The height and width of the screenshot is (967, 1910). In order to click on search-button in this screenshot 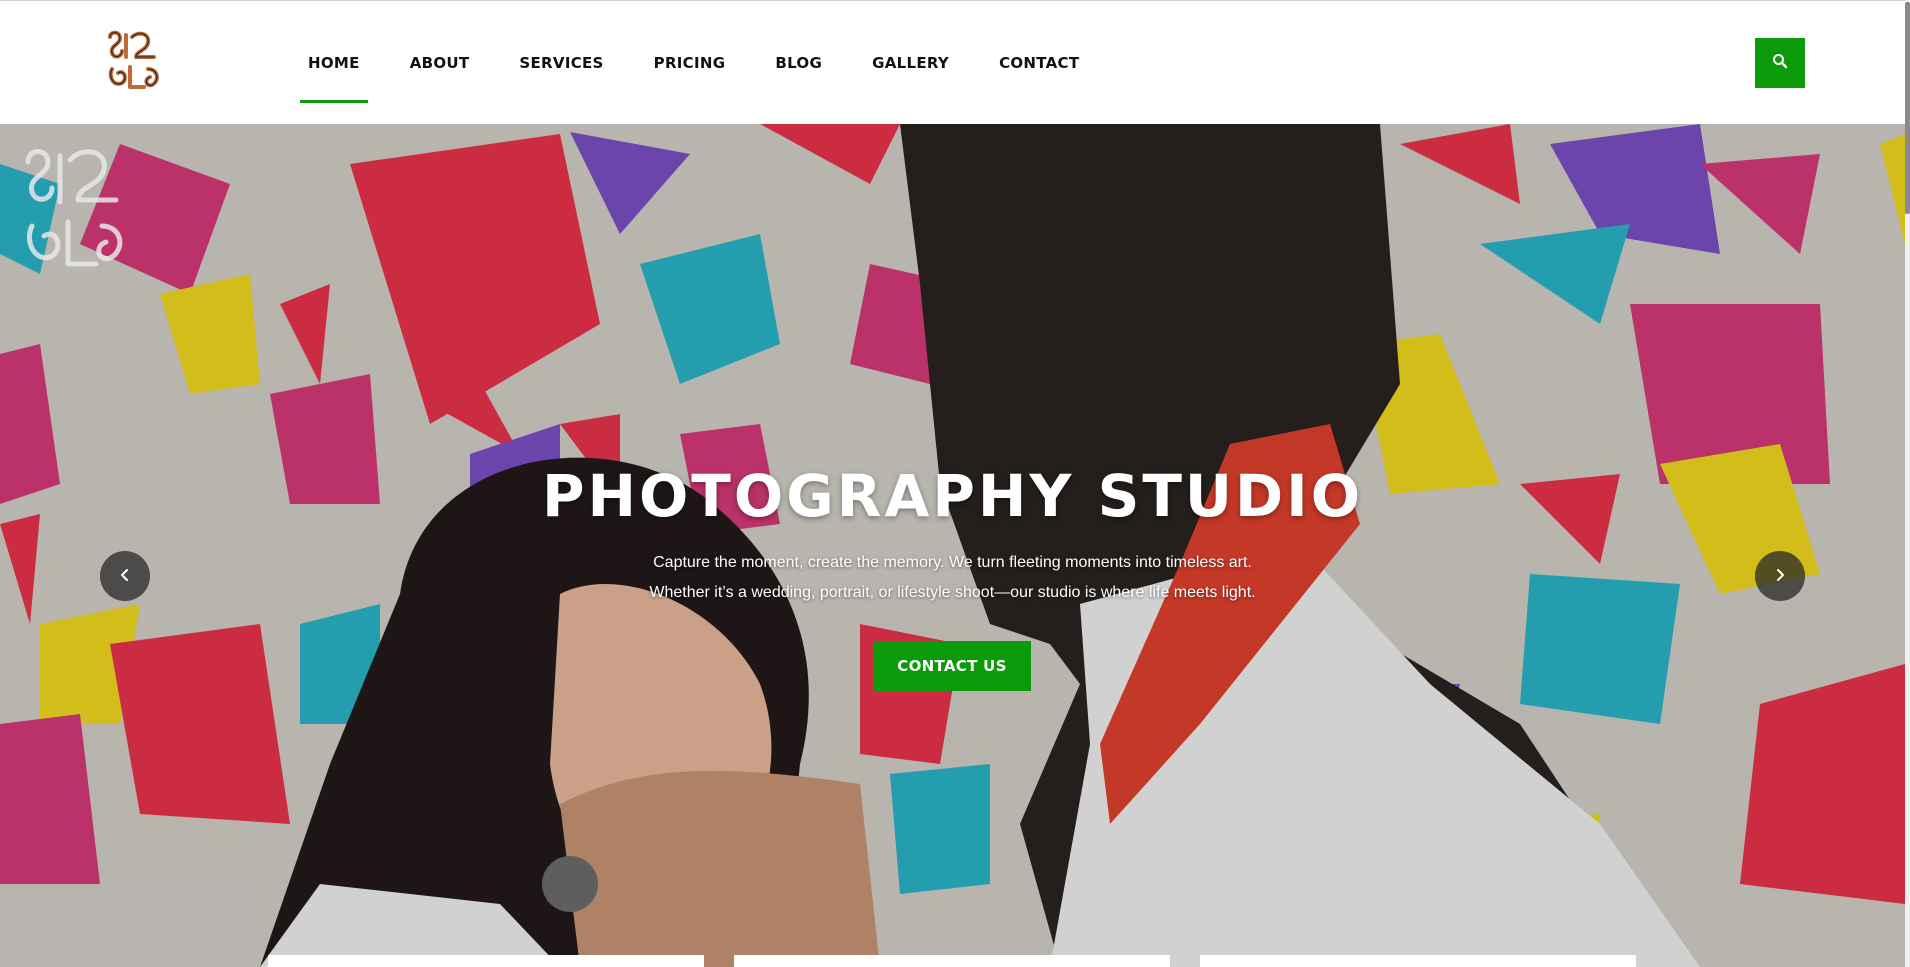, I will do `click(1780, 63)`.